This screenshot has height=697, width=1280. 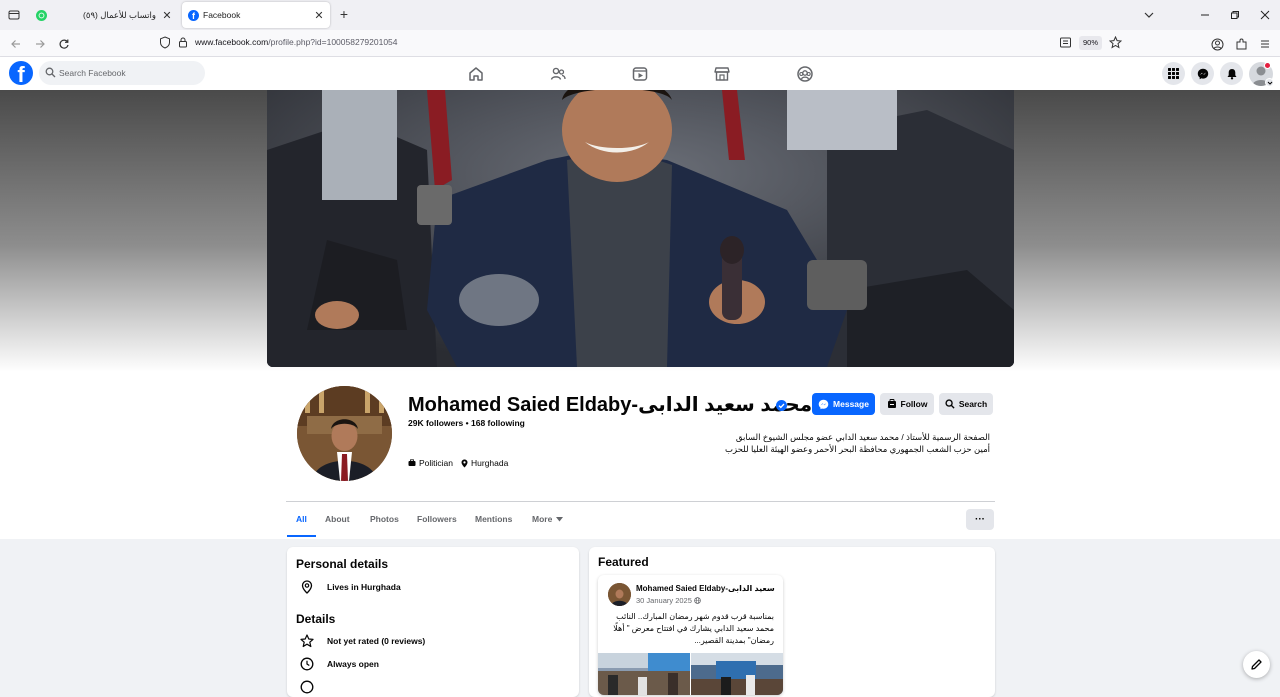 What do you see at coordinates (490, 463) in the screenshot?
I see `location-label: Hurghada` at bounding box center [490, 463].